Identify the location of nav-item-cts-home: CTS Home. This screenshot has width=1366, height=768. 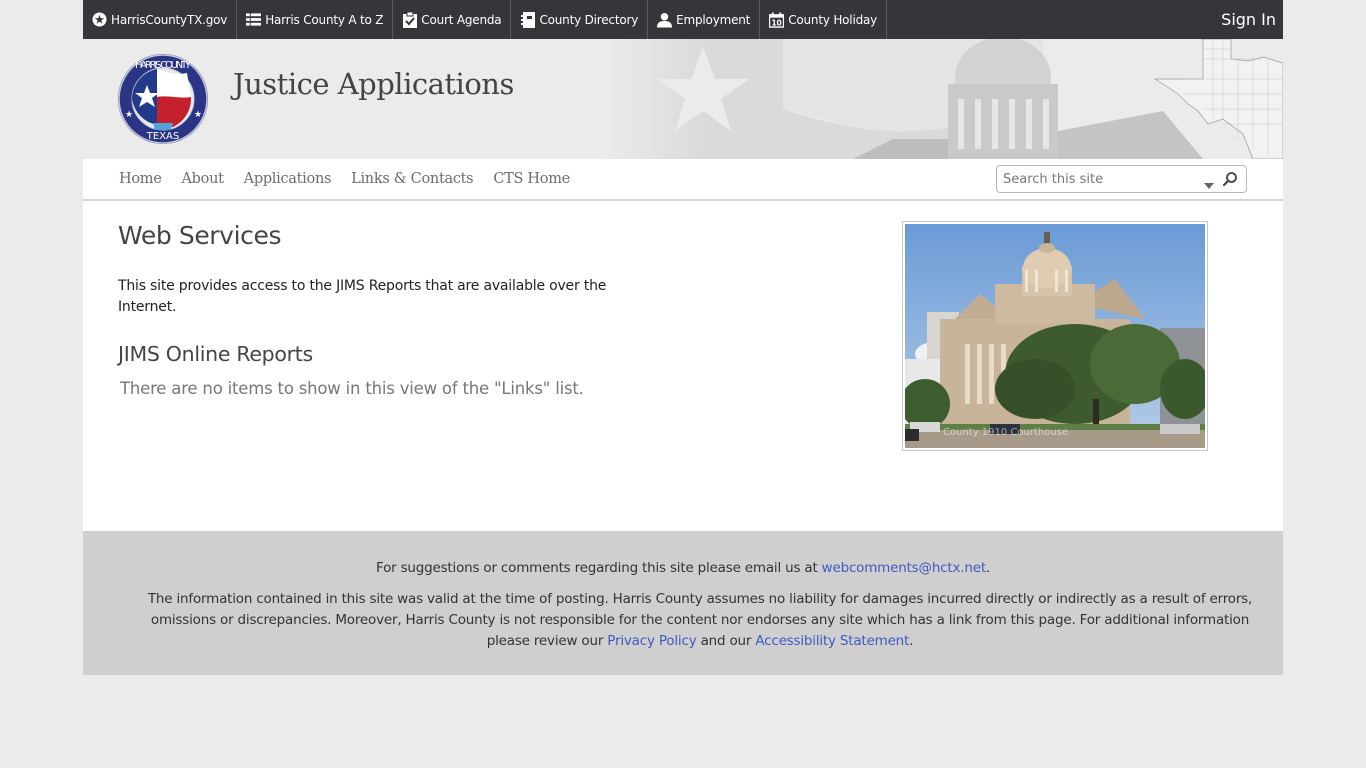
(531, 179).